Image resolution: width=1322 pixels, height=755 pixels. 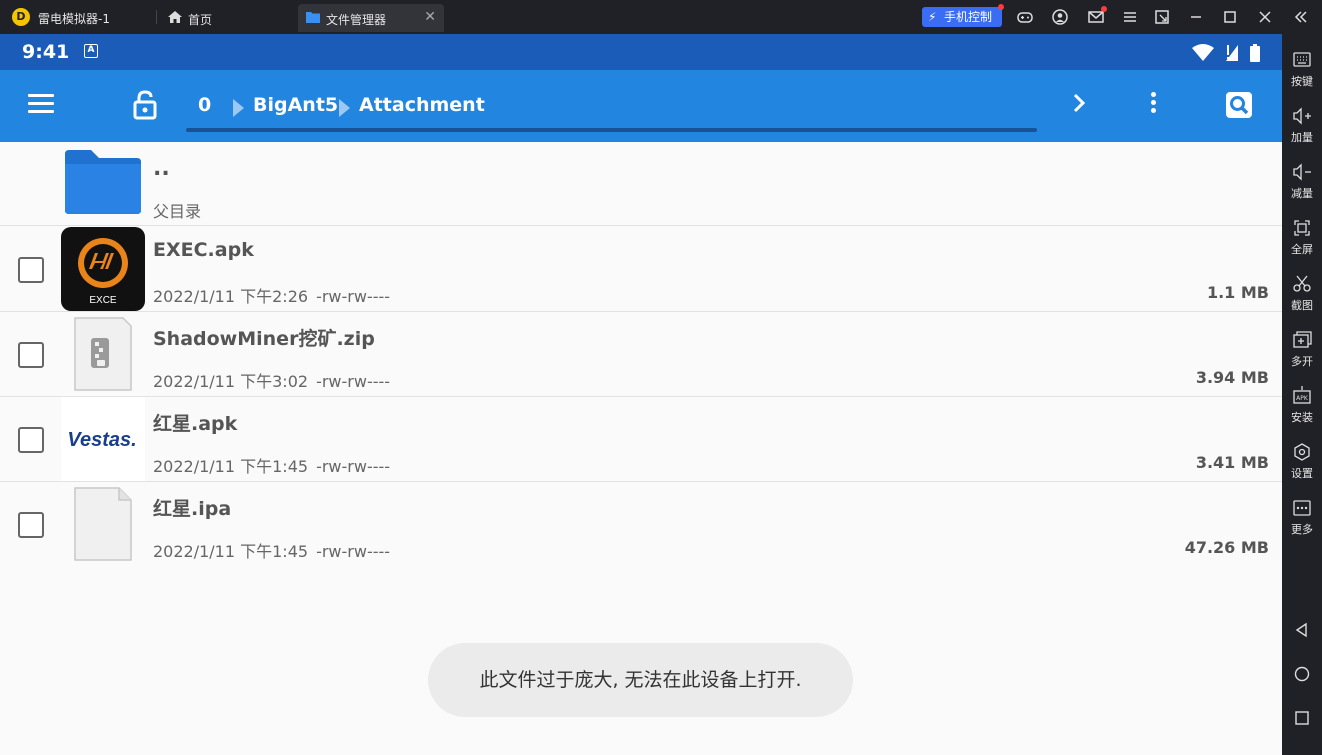 I want to click on forward-button, so click(x=1079, y=106).